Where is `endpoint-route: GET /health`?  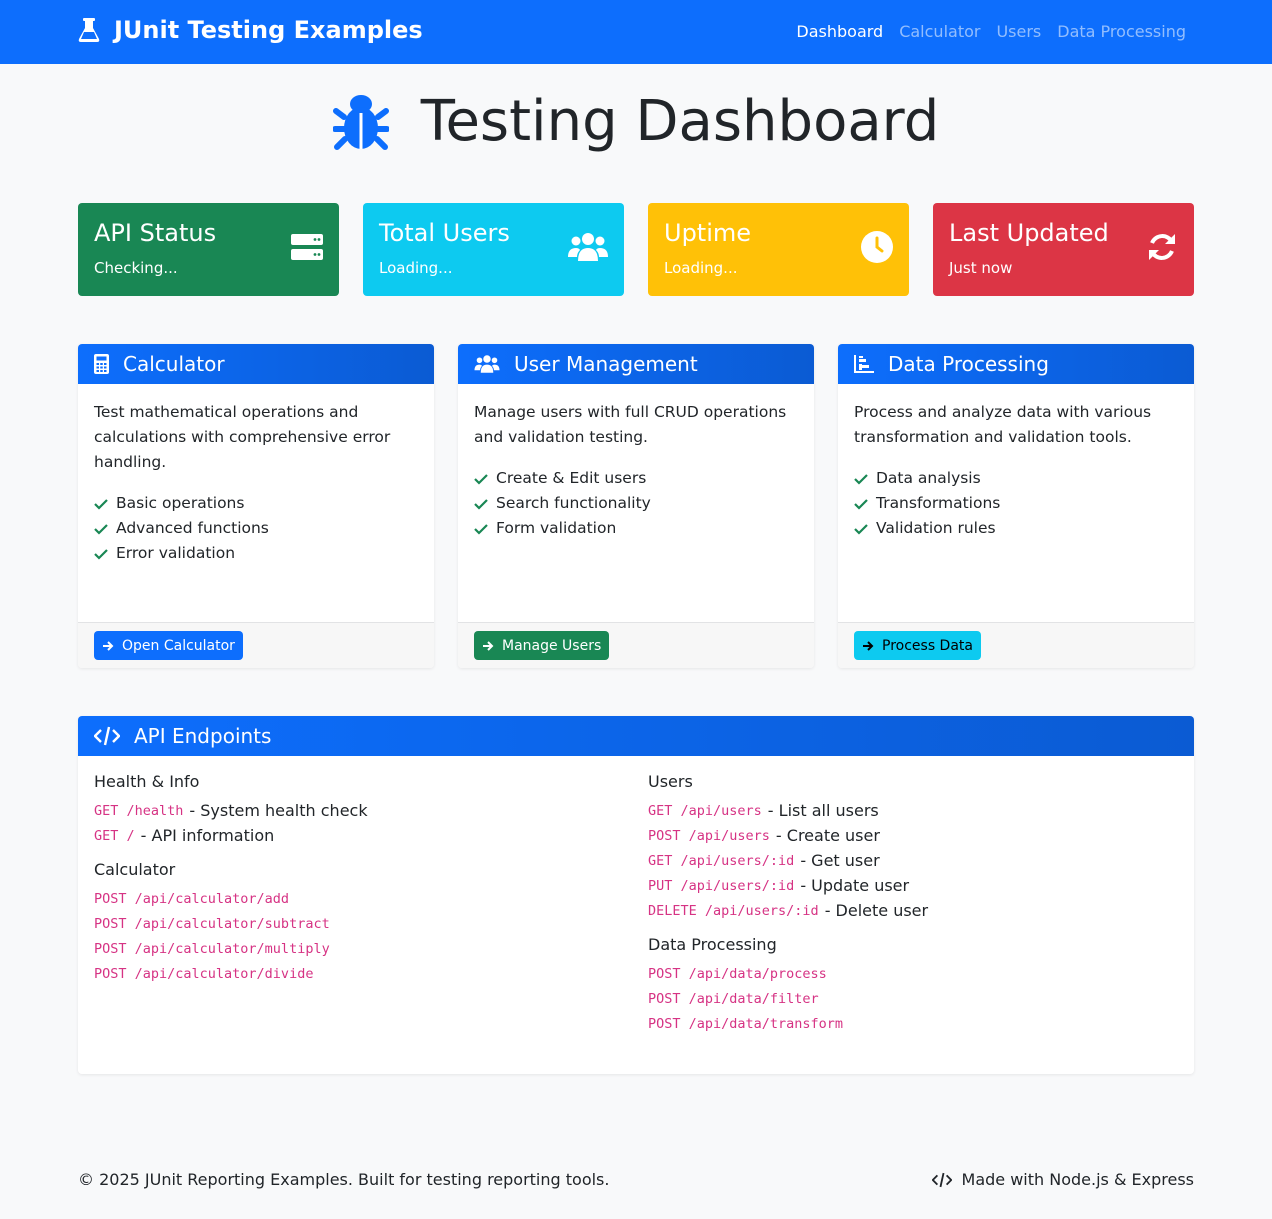 endpoint-route: GET /health is located at coordinates (139, 810).